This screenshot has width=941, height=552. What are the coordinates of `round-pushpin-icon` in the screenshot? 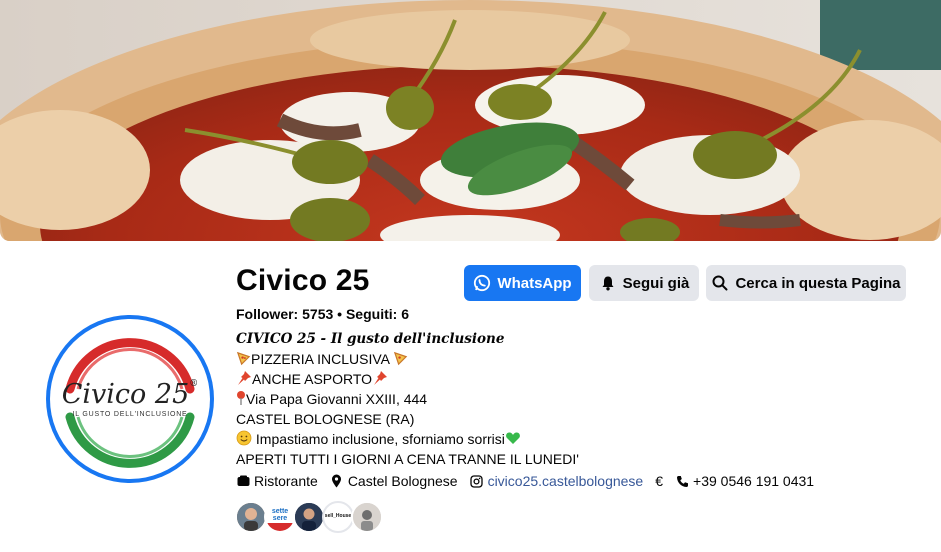 It's located at (241, 398).